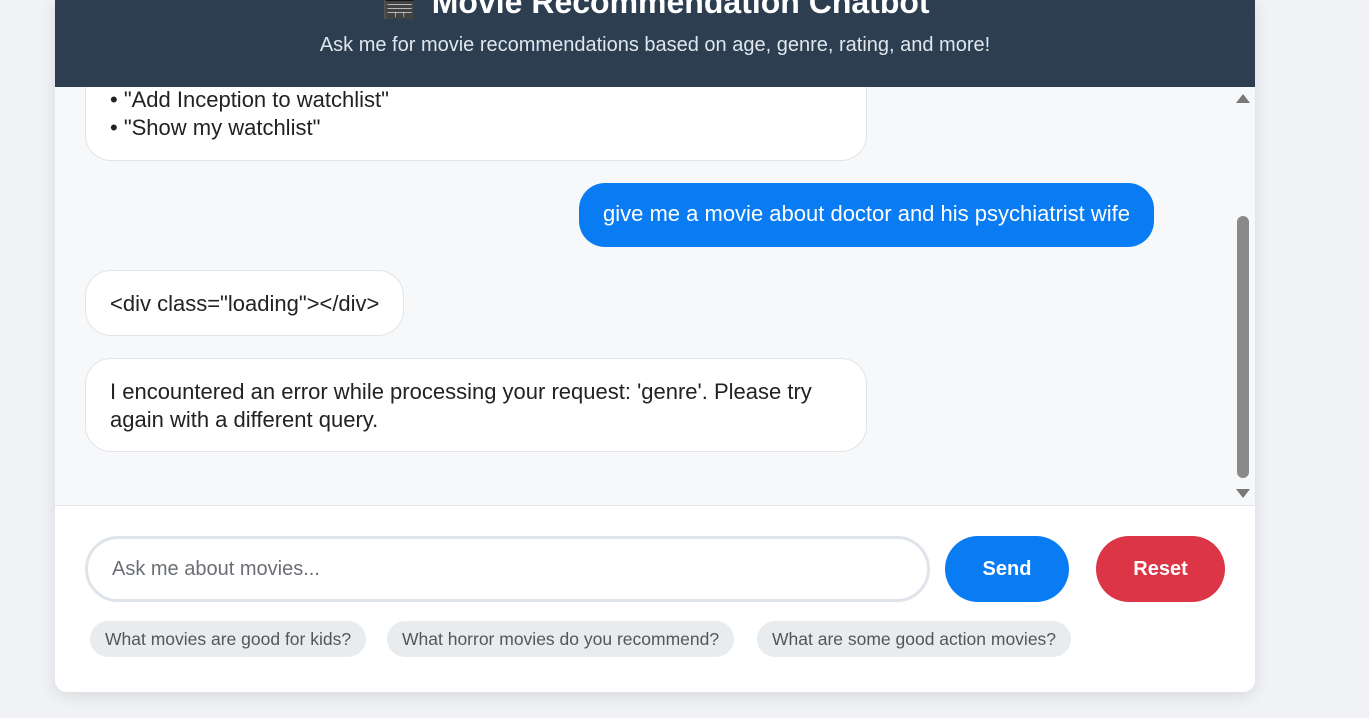  Describe the element at coordinates (1007, 569) in the screenshot. I see `send-button: Send` at that location.